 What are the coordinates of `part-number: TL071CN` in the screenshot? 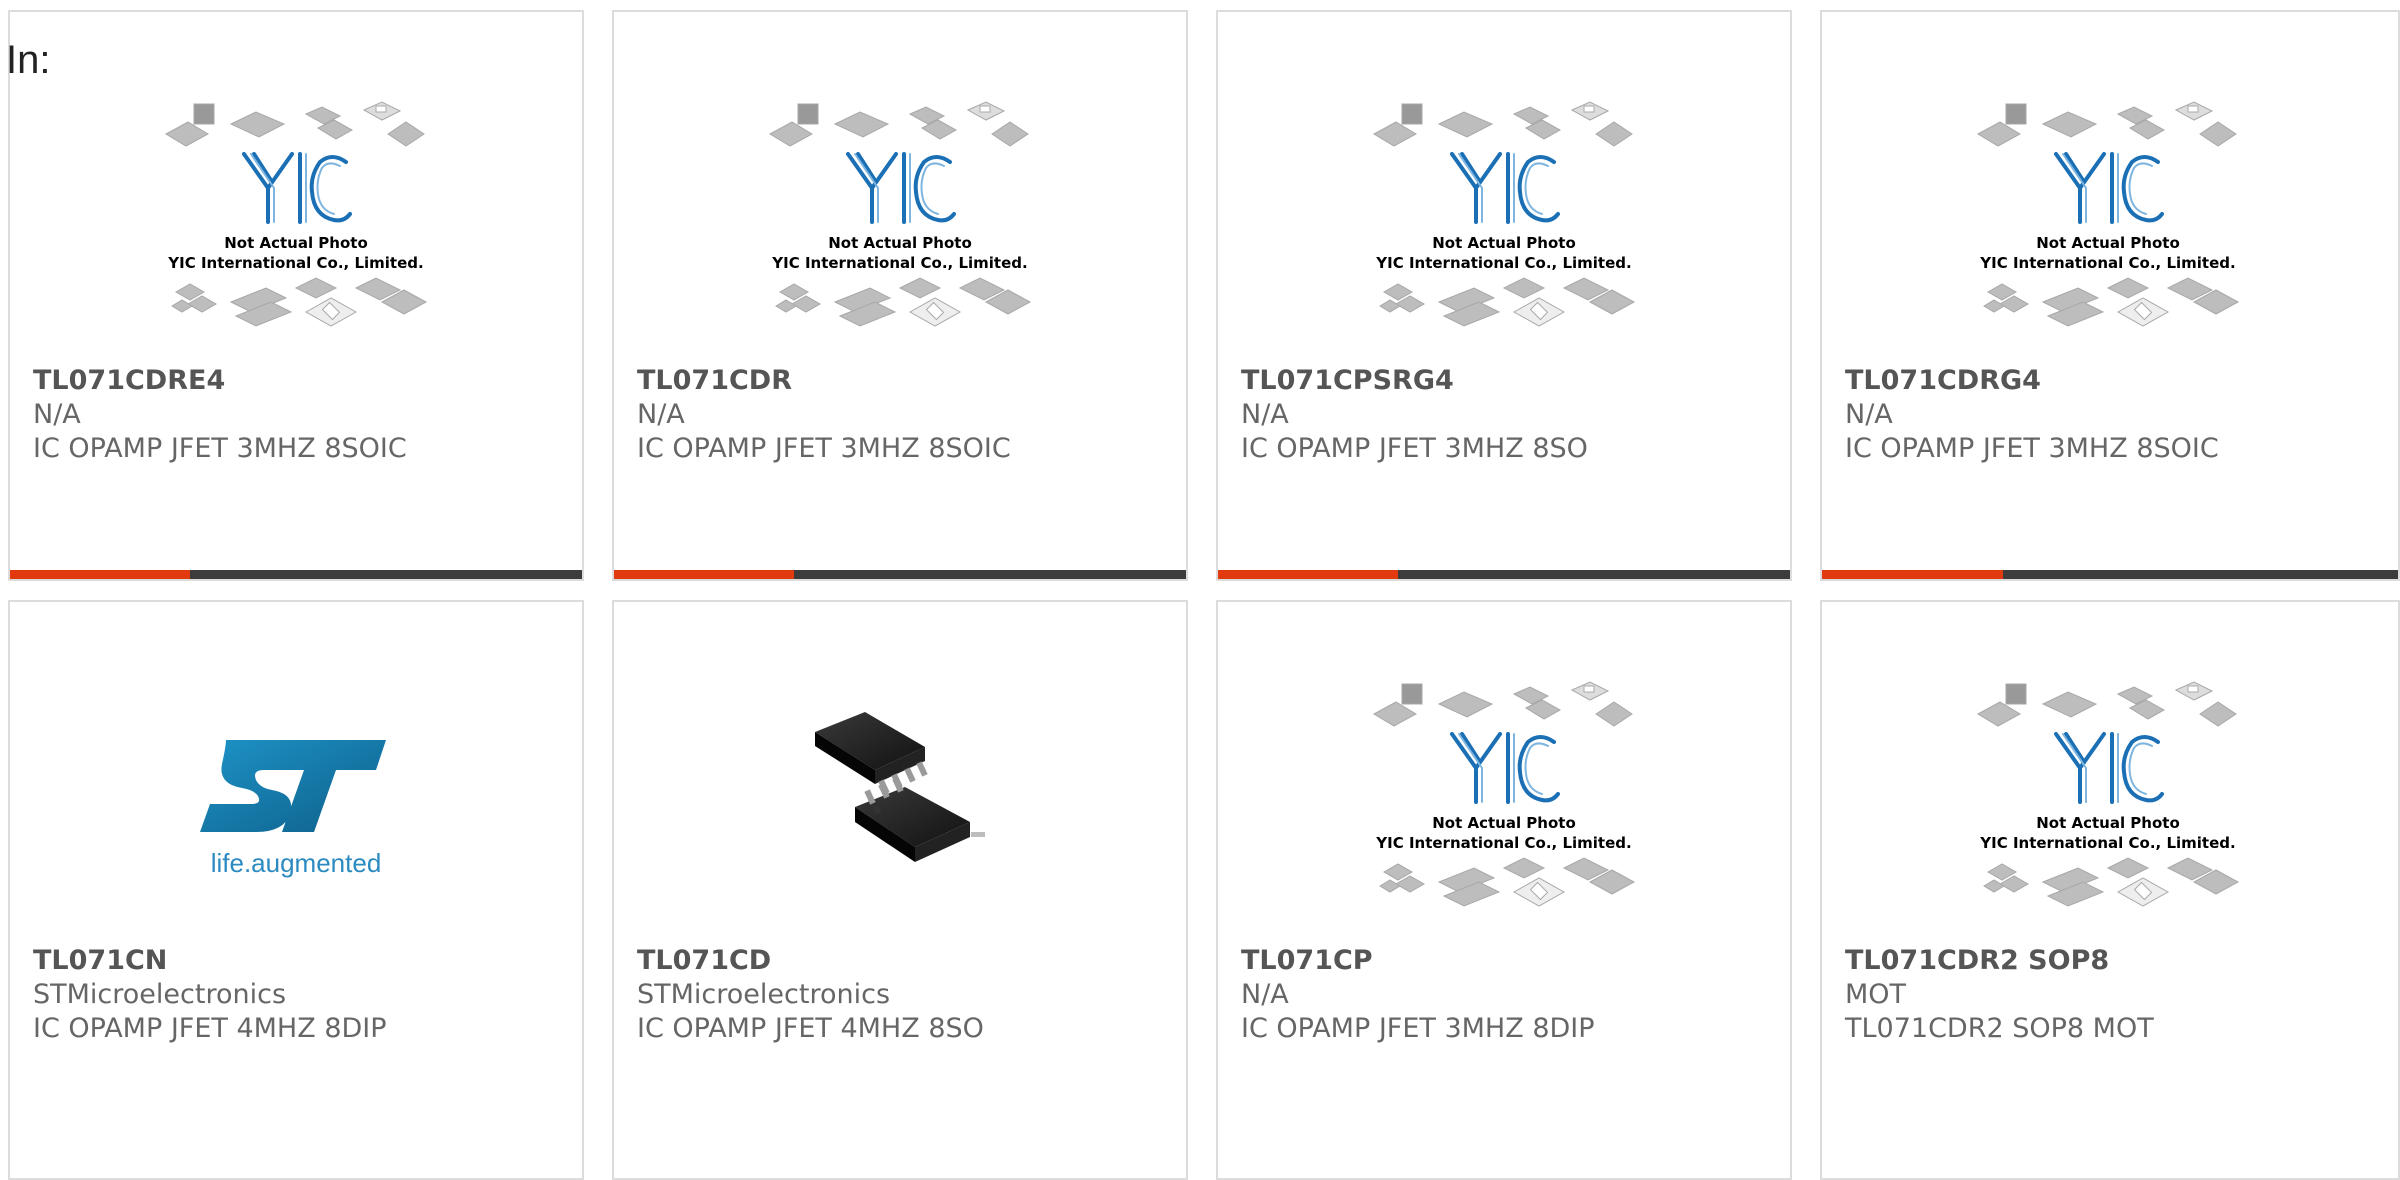 It's located at (302, 961).